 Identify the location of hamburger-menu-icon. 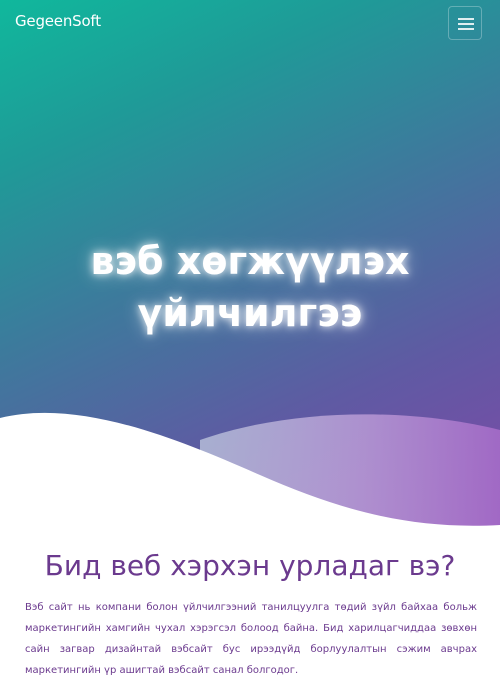
(465, 23).